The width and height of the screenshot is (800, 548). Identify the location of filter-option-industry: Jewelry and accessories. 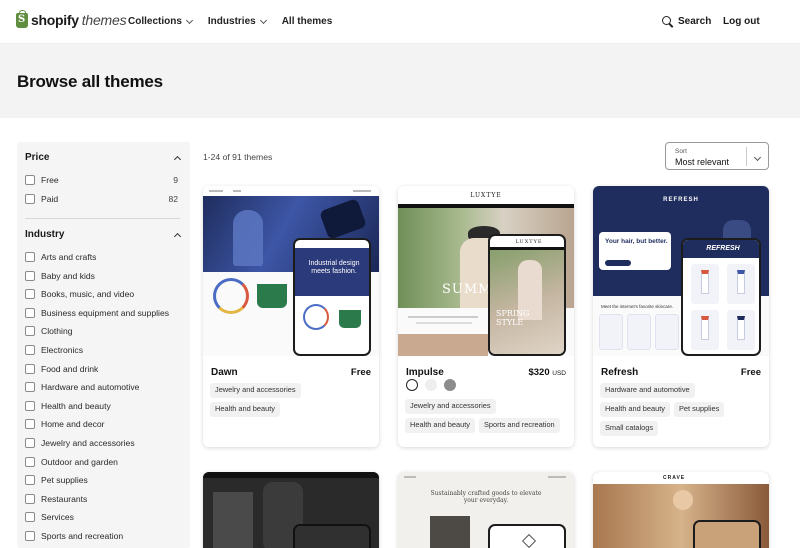
(101, 443).